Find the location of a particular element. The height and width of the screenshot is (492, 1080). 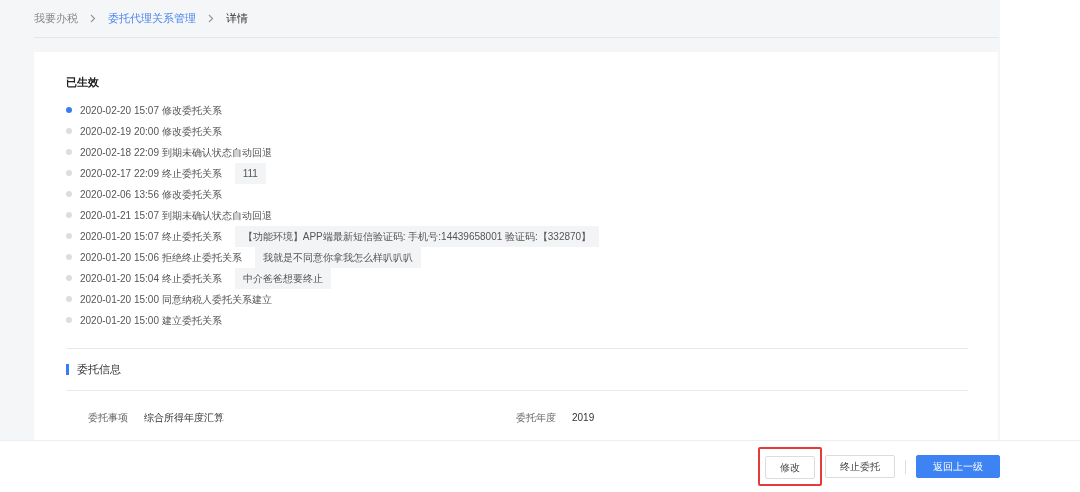

action-button: 修改 is located at coordinates (790, 467).